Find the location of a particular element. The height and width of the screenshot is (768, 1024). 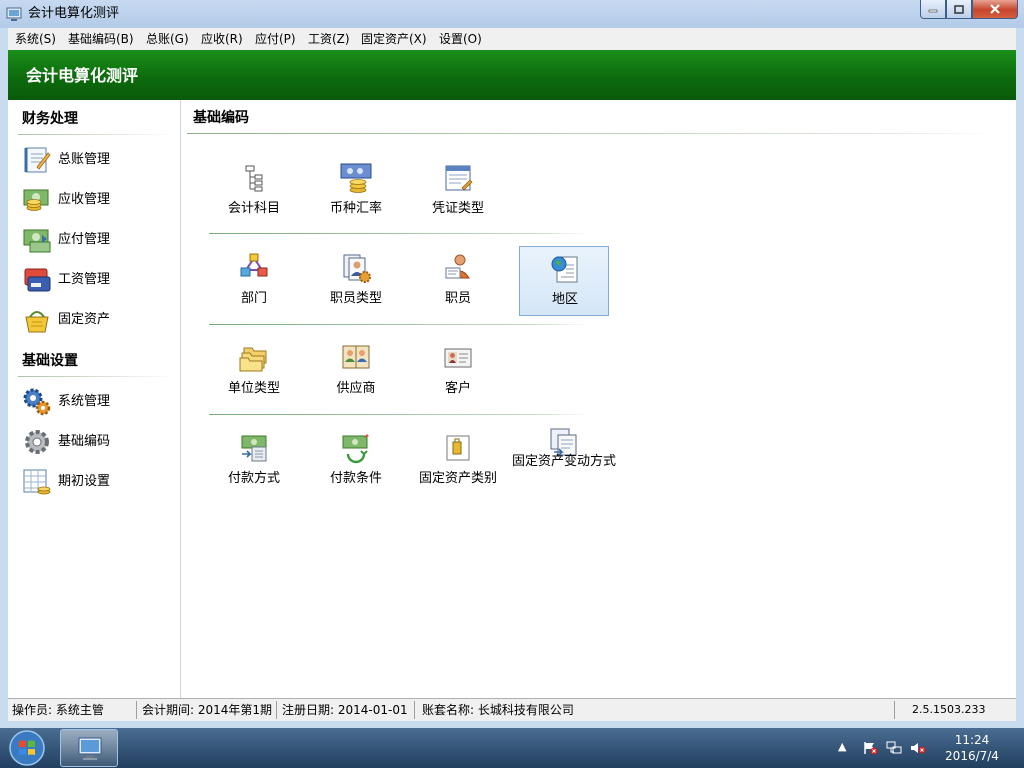

tile-payment-terms: 付款条件 is located at coordinates (356, 461).